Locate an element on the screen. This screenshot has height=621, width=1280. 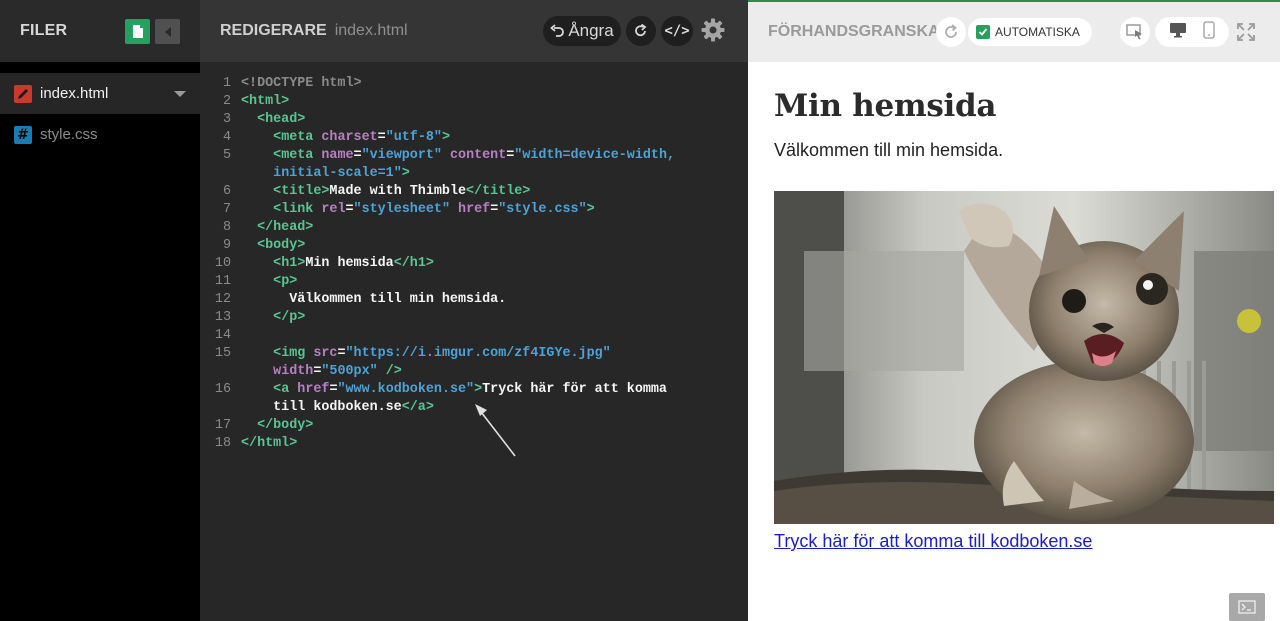
desktop-view-button is located at coordinates (1178, 32).